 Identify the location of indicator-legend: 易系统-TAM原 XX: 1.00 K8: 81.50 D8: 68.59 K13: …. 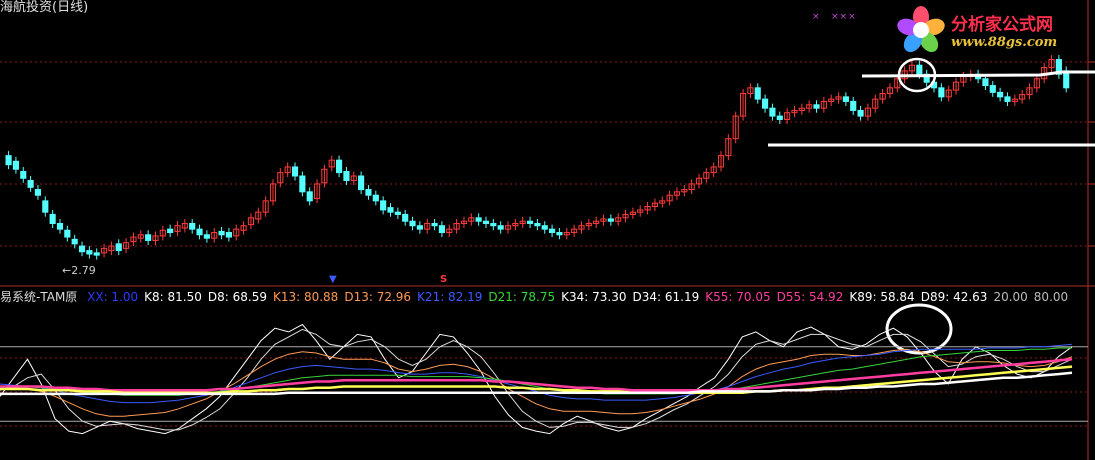
(540, 297).